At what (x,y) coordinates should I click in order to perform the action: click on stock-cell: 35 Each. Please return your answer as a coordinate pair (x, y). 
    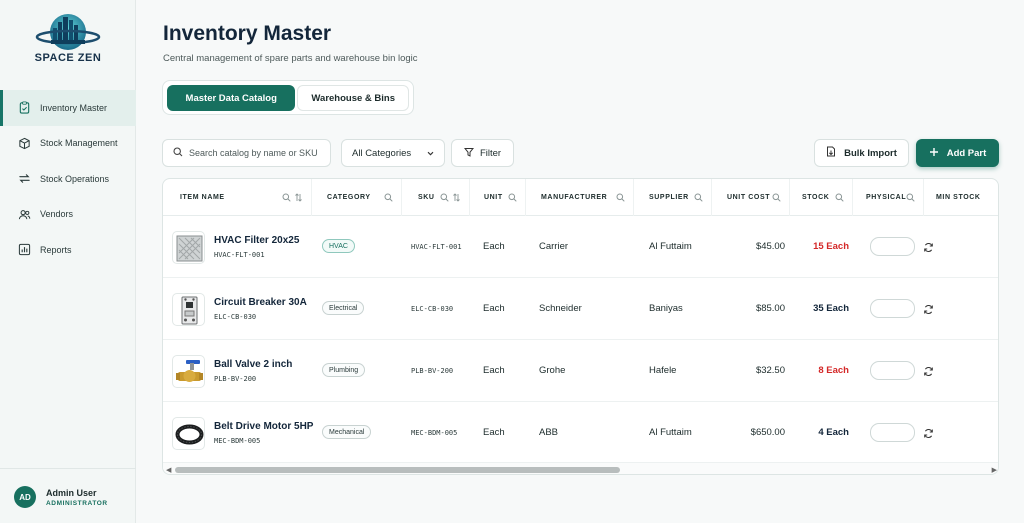
    Looking at the image, I should click on (831, 308).